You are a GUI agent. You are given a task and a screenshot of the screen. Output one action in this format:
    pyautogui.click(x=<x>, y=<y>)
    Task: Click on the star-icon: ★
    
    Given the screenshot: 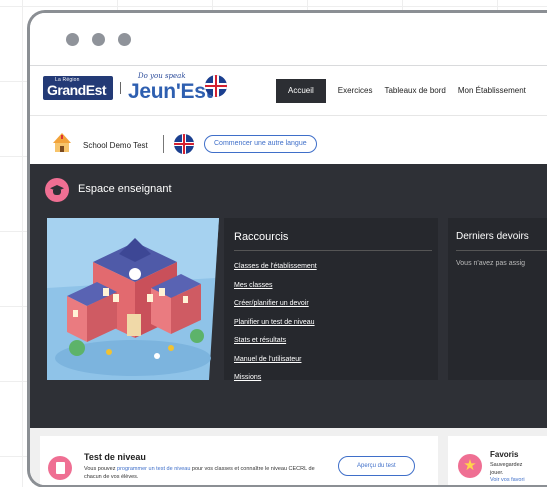 What is the action you would take?
    pyautogui.click(x=470, y=466)
    